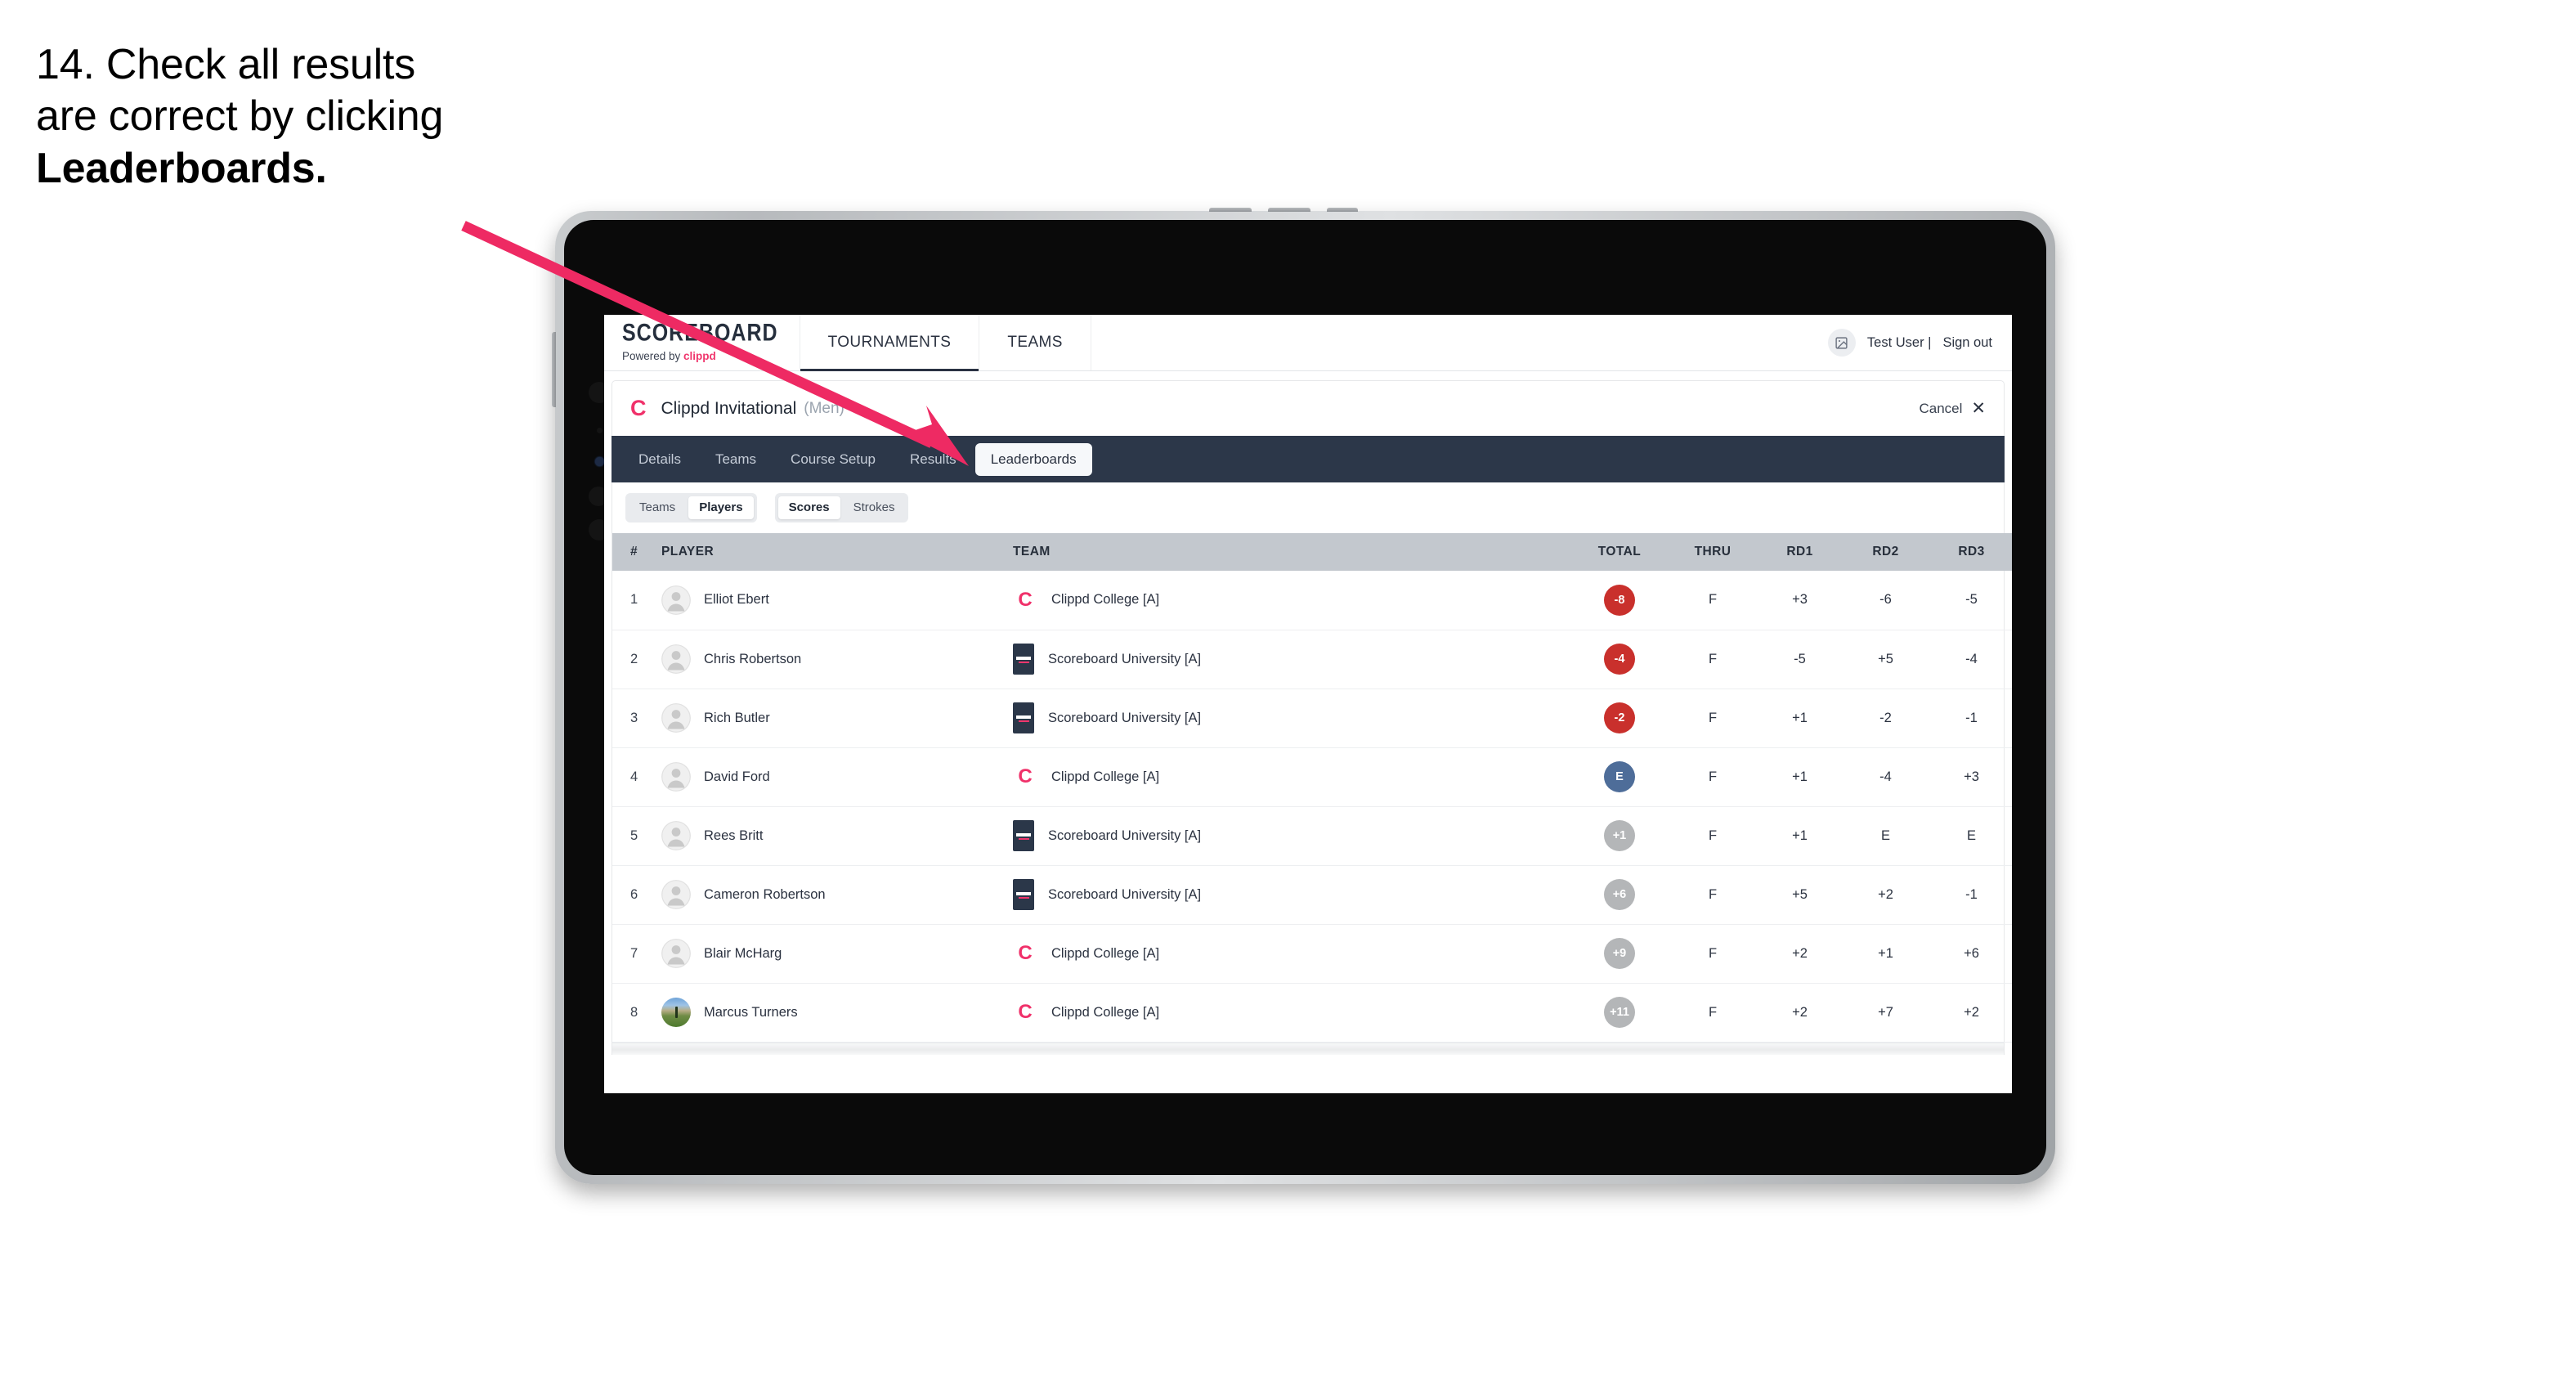 Image resolution: width=2576 pixels, height=1386 pixels. Describe the element at coordinates (1619, 1013) in the screenshot. I see `cell-total: +11` at that location.